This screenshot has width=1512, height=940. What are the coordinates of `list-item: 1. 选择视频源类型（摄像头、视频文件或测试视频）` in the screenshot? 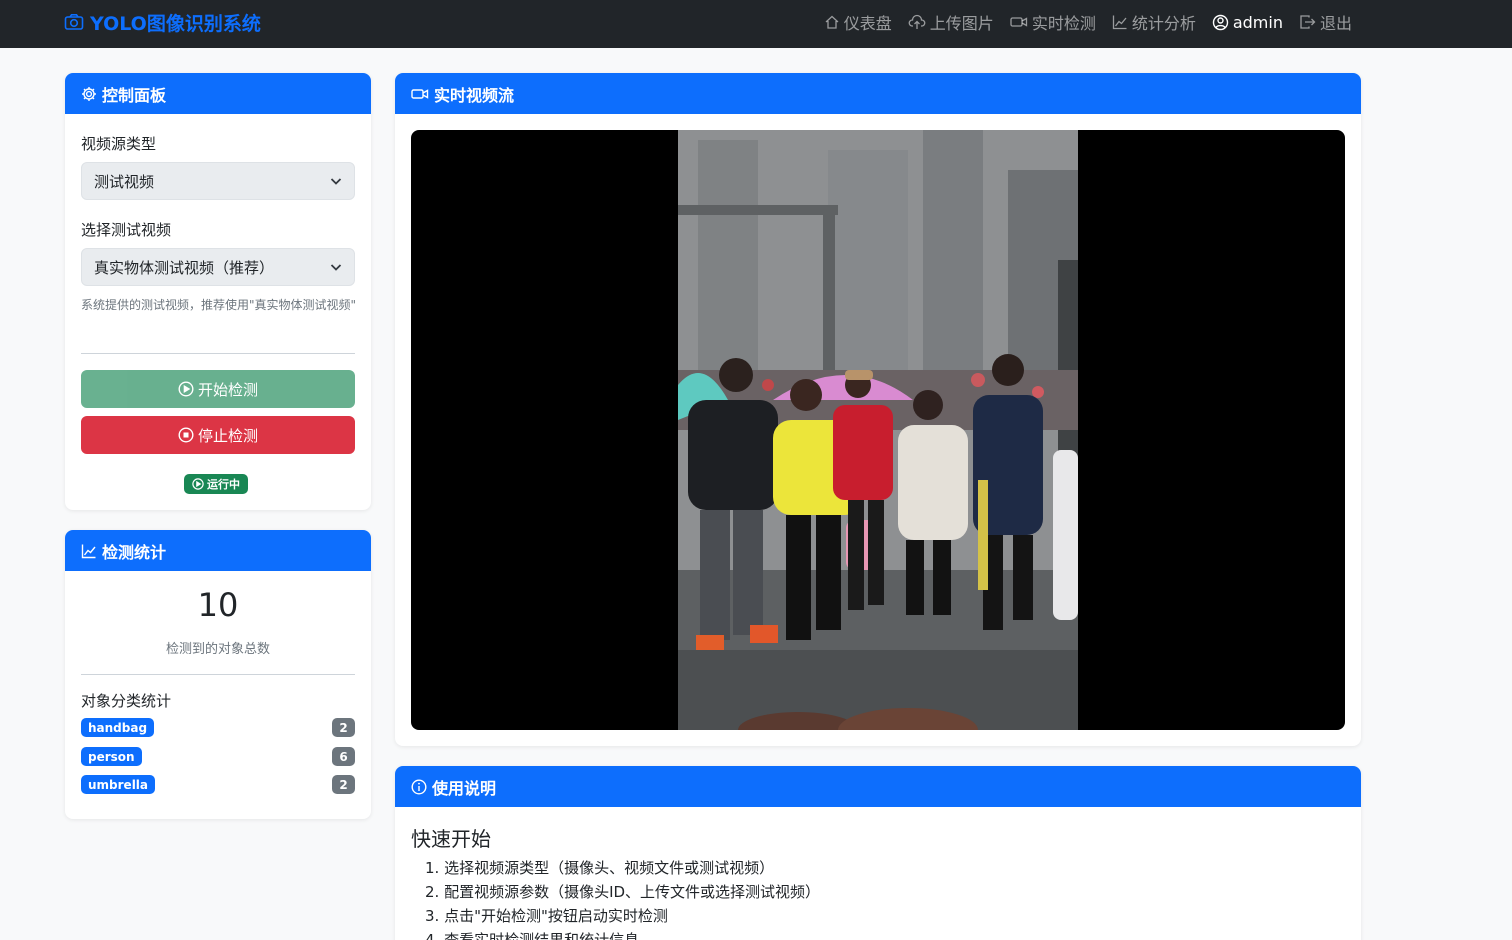 It's located at (600, 868).